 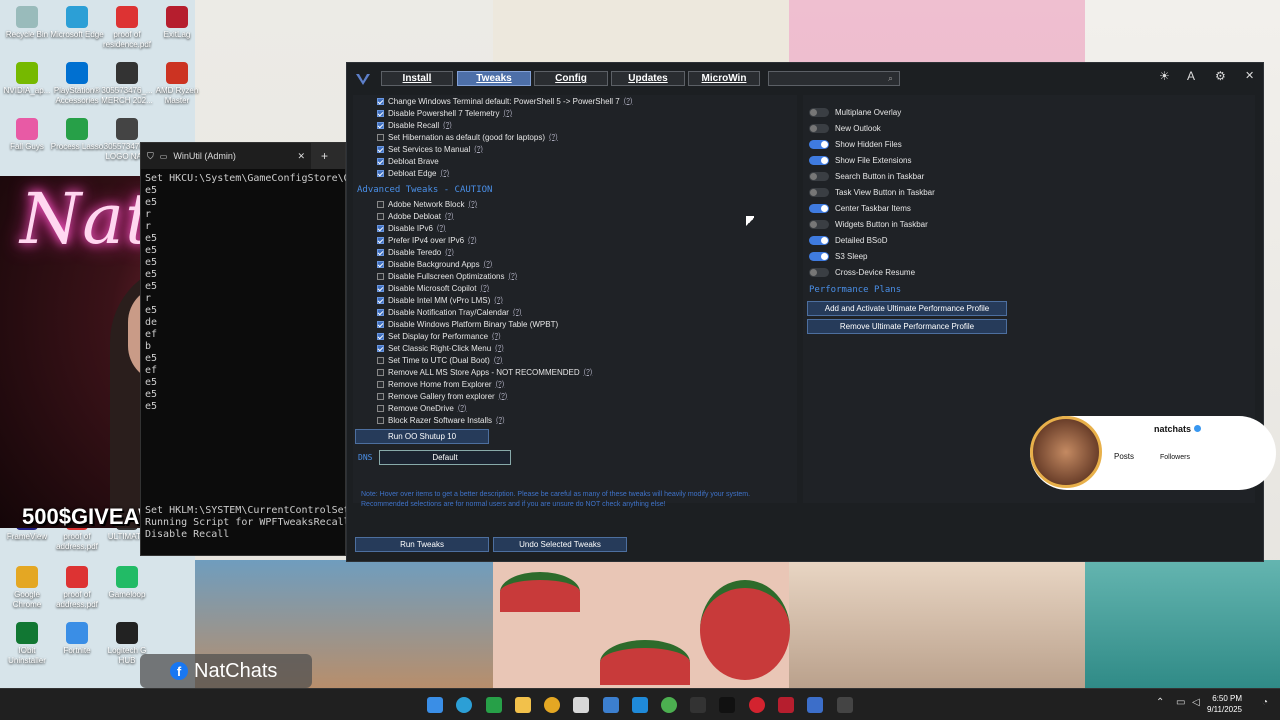 What do you see at coordinates (560, 544) in the screenshot?
I see `undo-tweaks-button: Undo Selected Tweaks` at bounding box center [560, 544].